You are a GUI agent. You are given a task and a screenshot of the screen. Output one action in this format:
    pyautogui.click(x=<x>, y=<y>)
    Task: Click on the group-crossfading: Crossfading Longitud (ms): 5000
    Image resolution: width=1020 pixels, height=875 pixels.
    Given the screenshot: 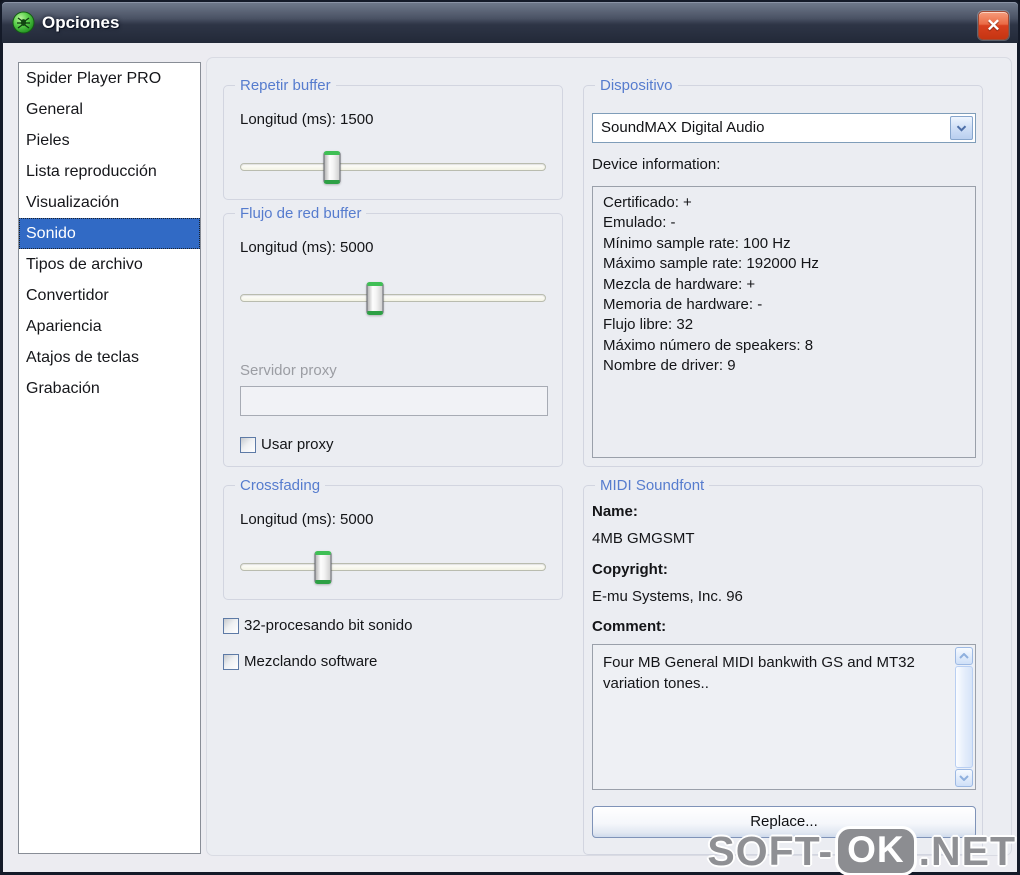 What is the action you would take?
    pyautogui.click(x=393, y=538)
    